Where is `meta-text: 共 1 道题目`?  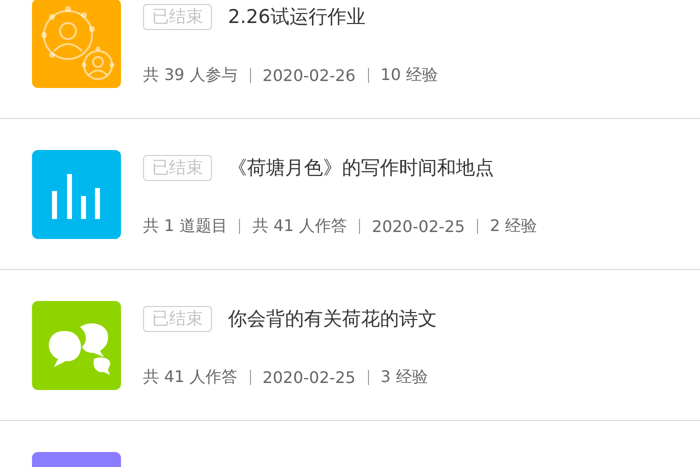 meta-text: 共 1 道题目 is located at coordinates (185, 226).